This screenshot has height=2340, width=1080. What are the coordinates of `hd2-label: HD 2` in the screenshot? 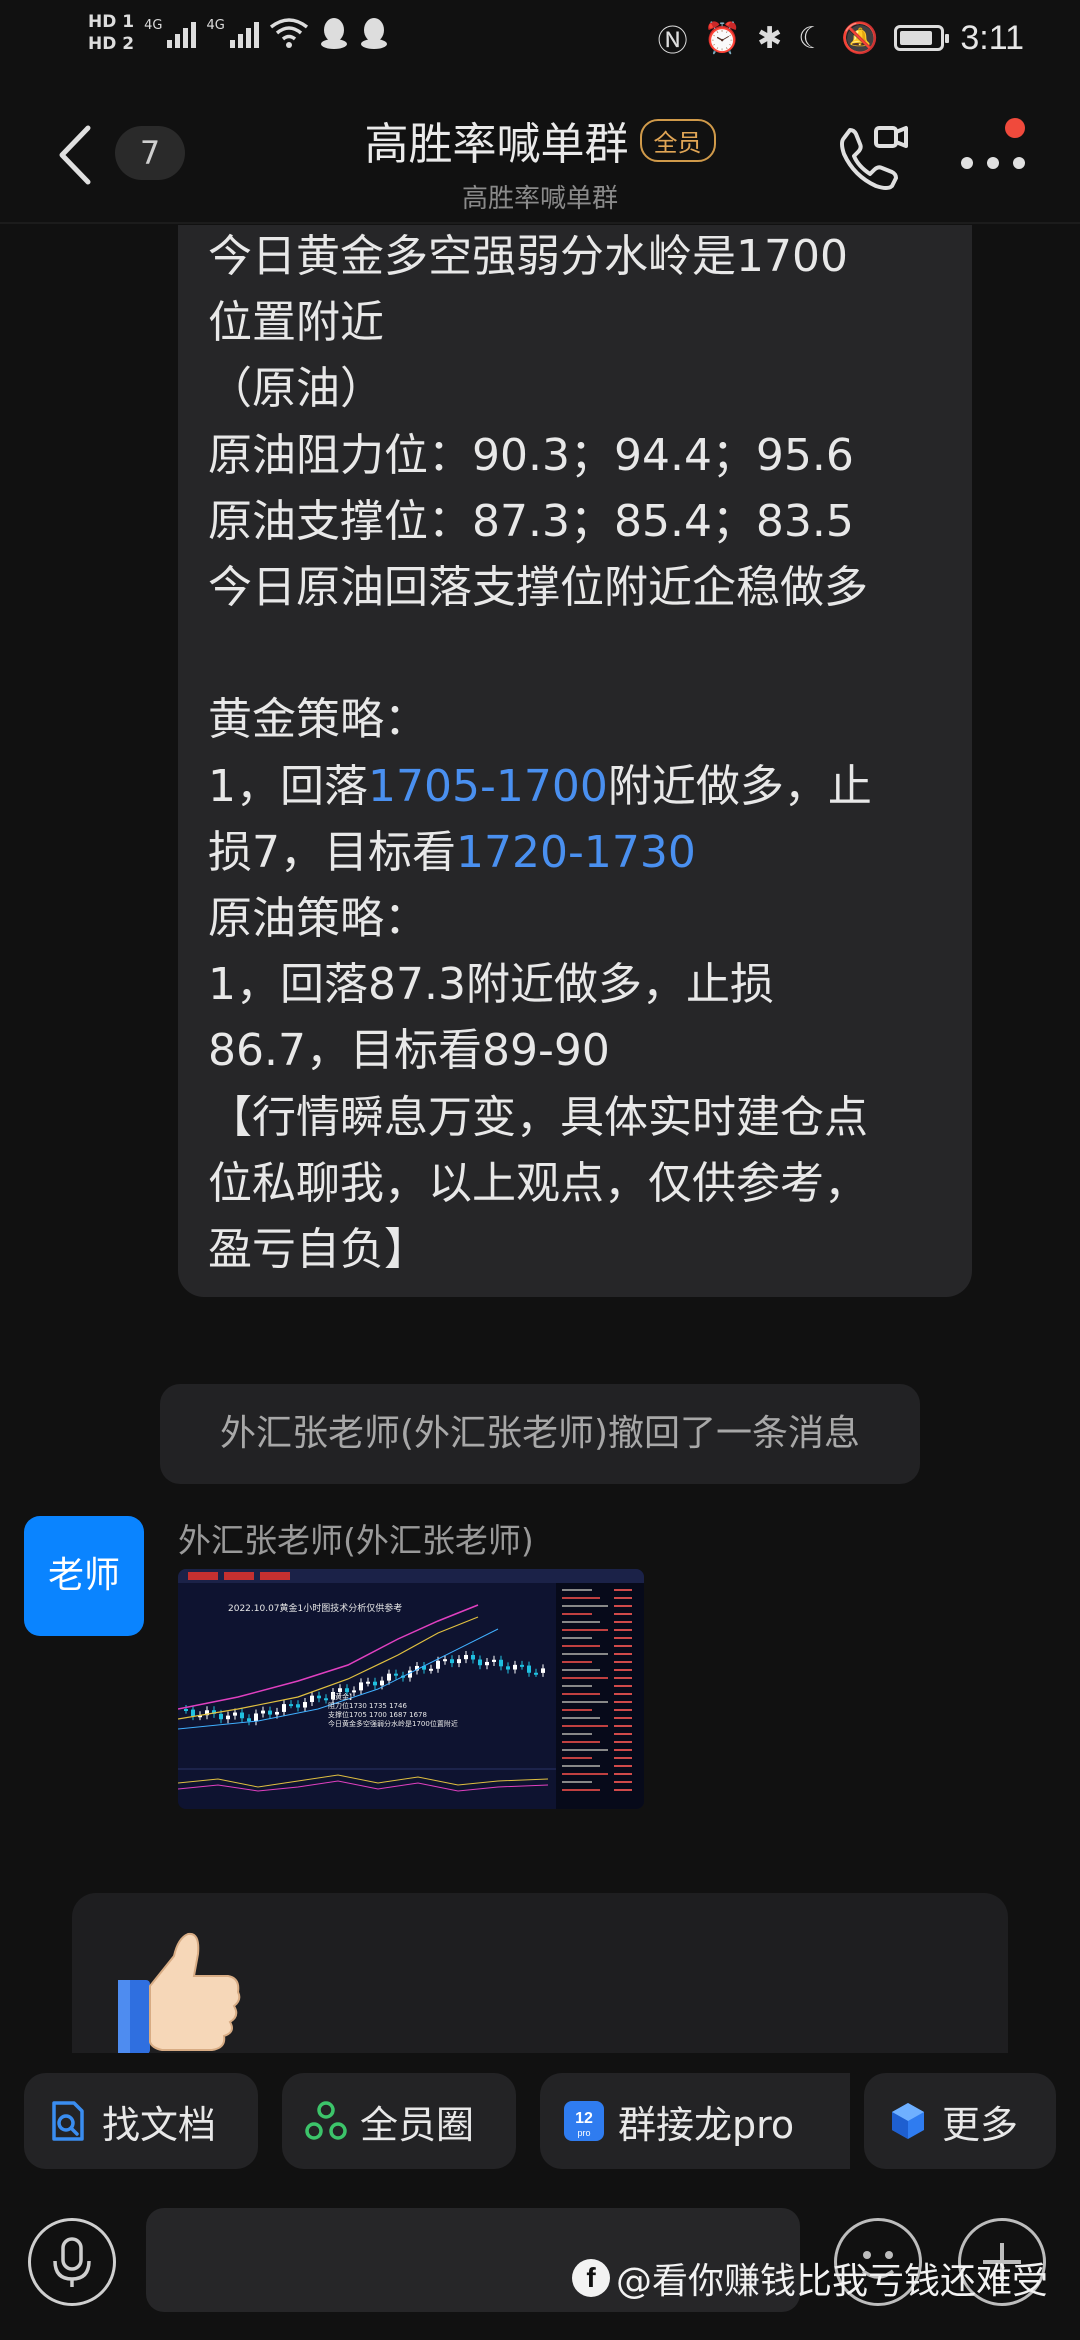 It's located at (111, 44).